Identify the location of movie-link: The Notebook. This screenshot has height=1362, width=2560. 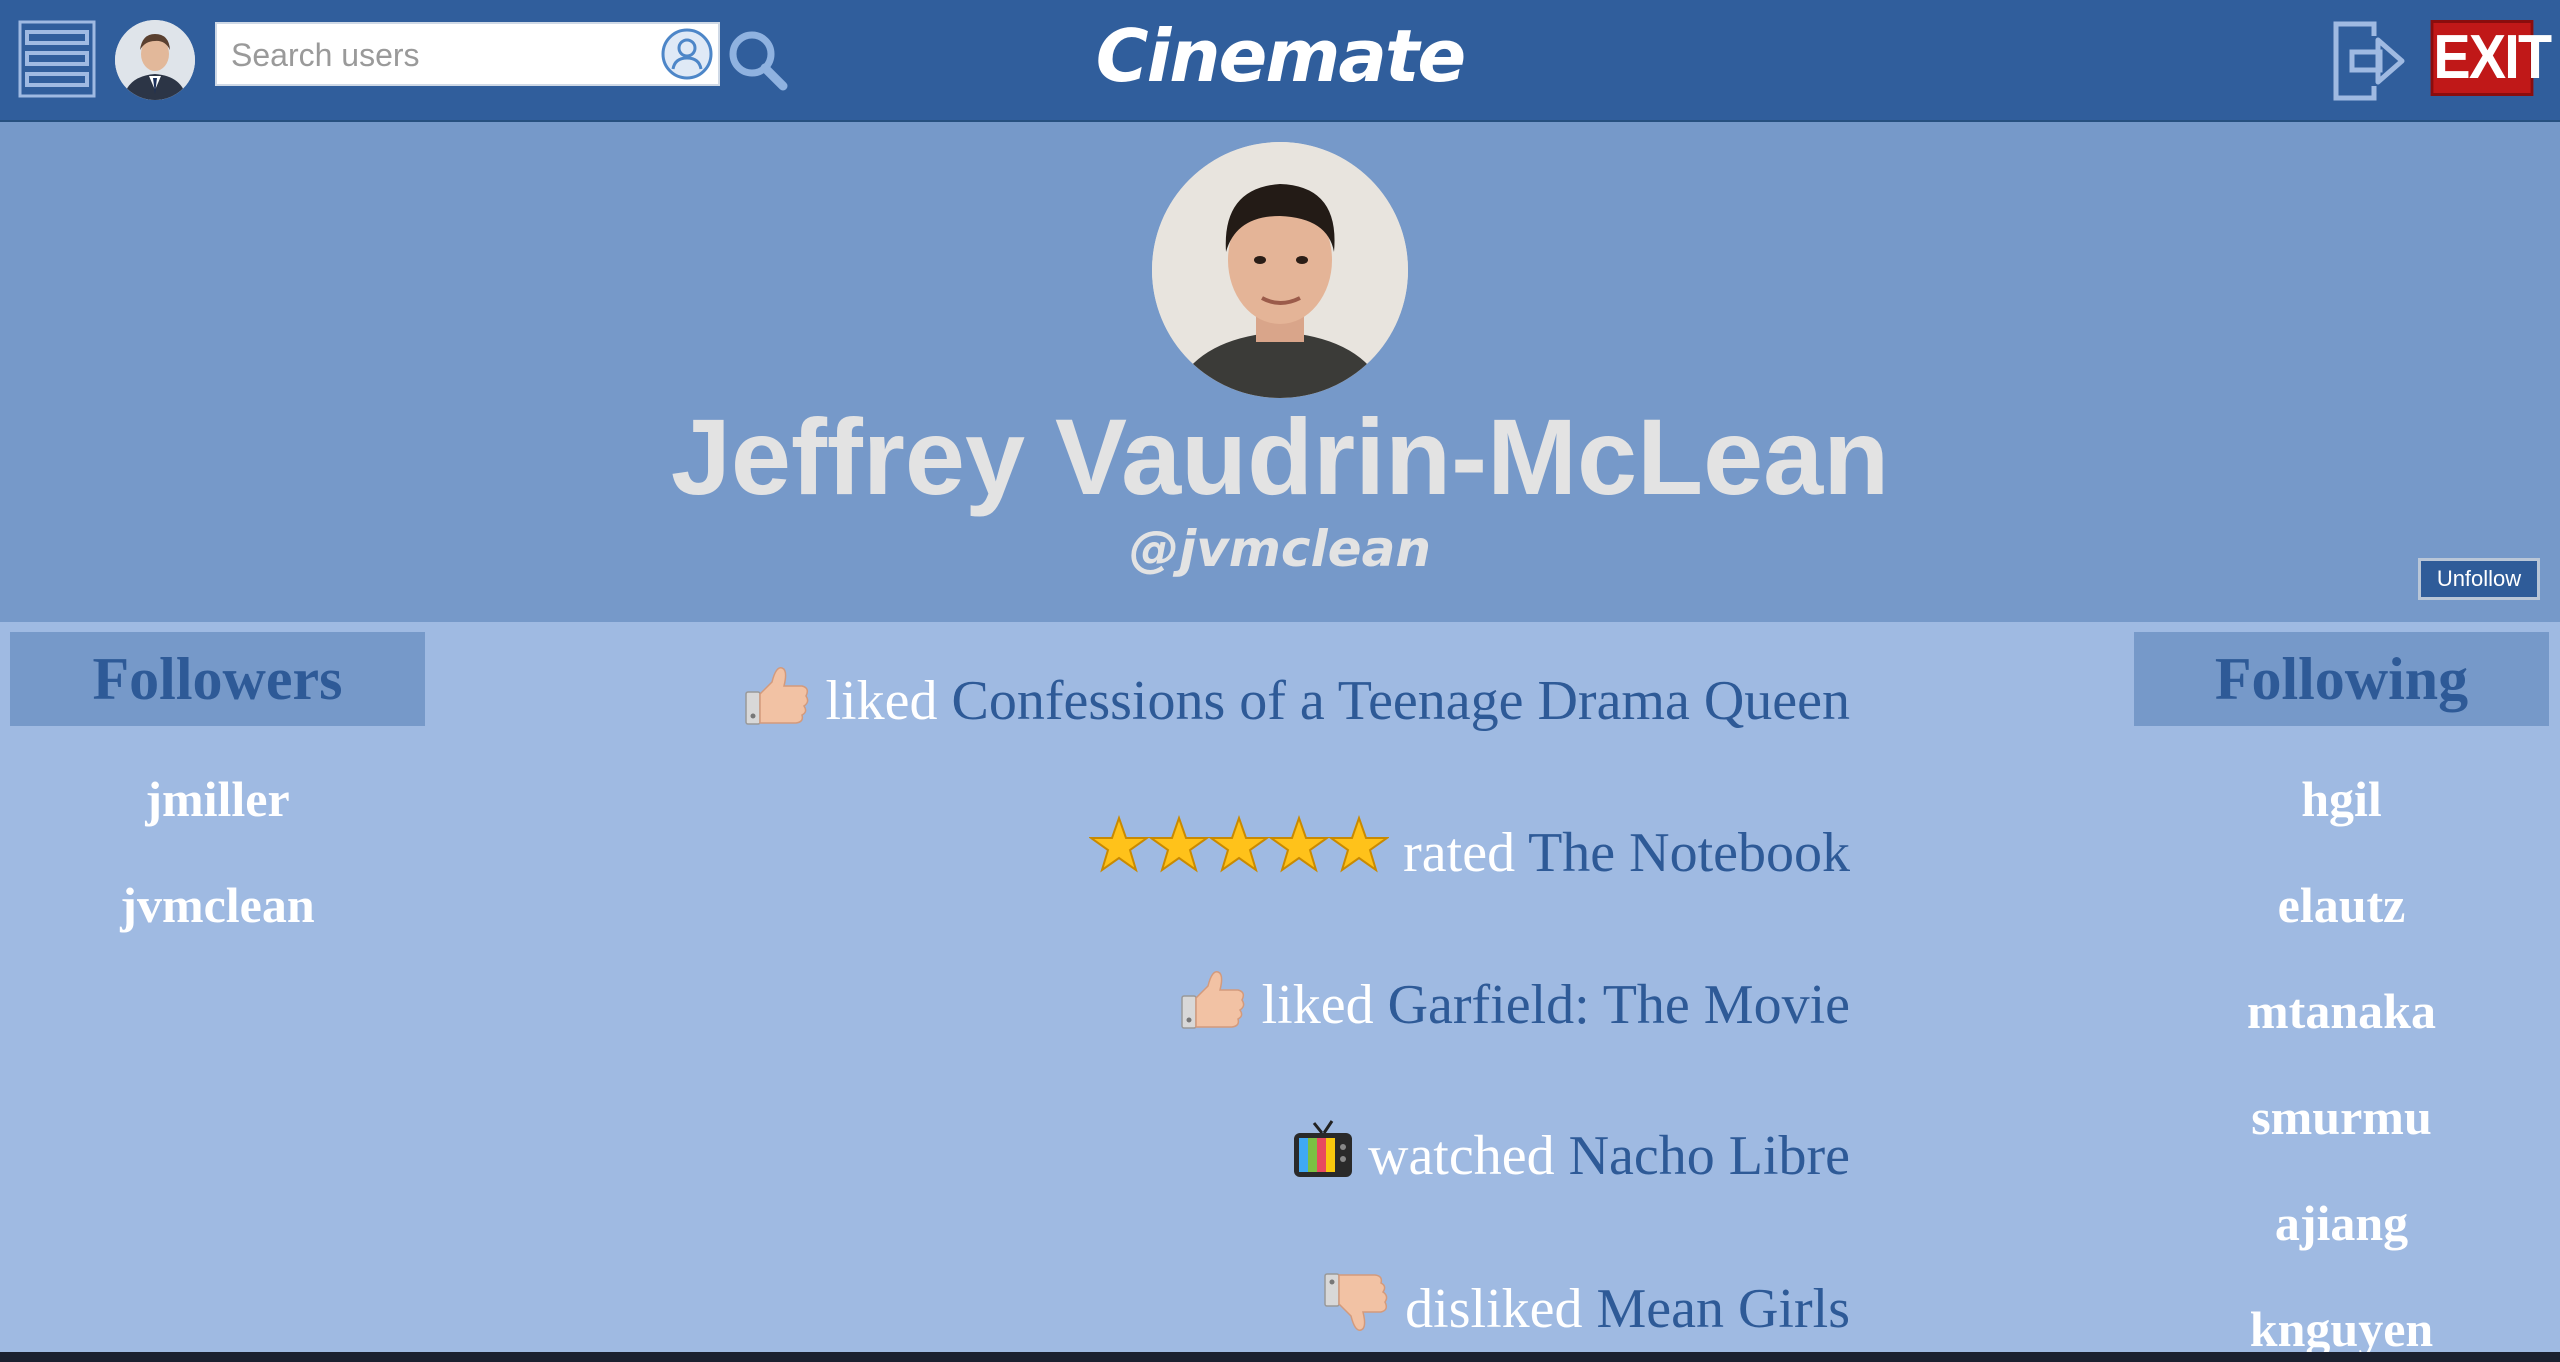
(1689, 853).